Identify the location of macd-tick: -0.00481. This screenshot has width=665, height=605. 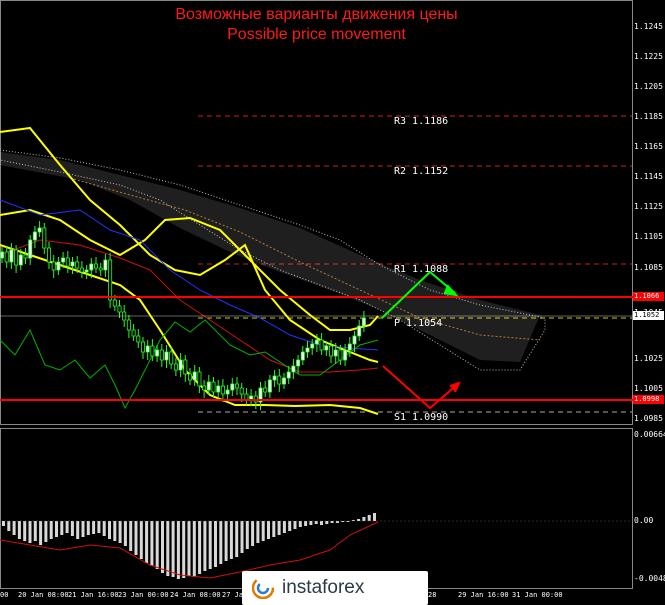
(649, 578).